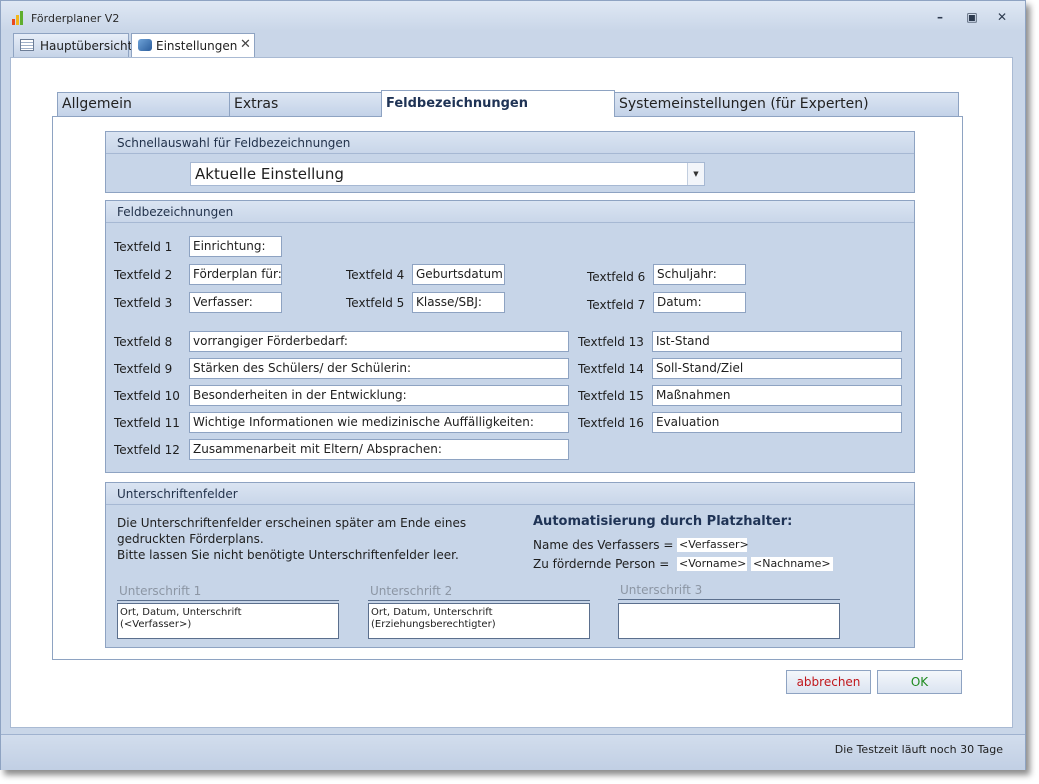 The image size is (1039, 784). What do you see at coordinates (1002, 17) in the screenshot?
I see `close-window-icon: ✕` at bounding box center [1002, 17].